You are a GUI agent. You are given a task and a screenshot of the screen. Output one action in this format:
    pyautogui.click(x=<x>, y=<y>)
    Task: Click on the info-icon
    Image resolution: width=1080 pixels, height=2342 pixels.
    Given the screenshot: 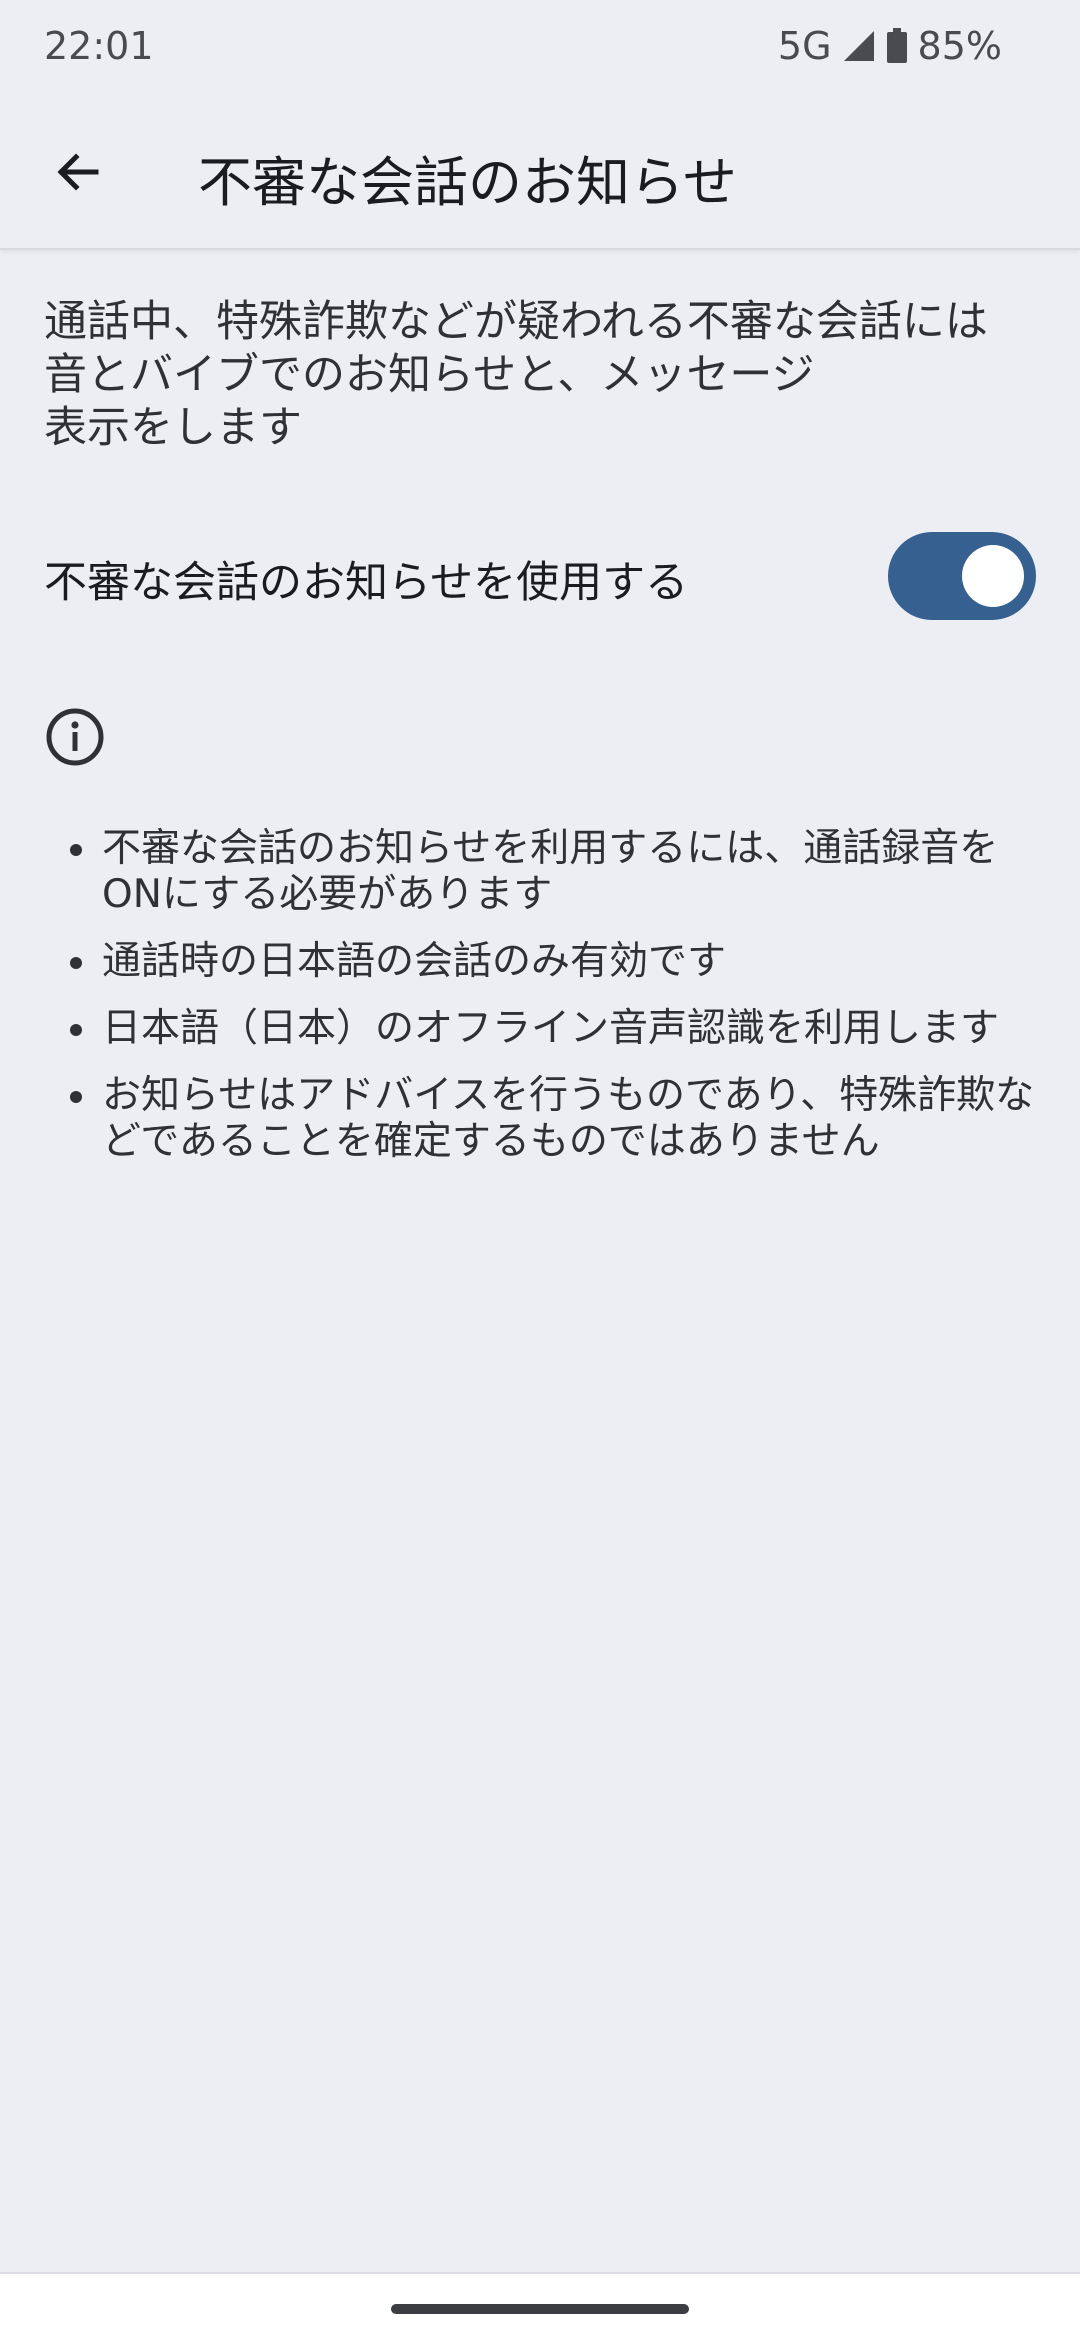 What is the action you would take?
    pyautogui.click(x=75, y=737)
    